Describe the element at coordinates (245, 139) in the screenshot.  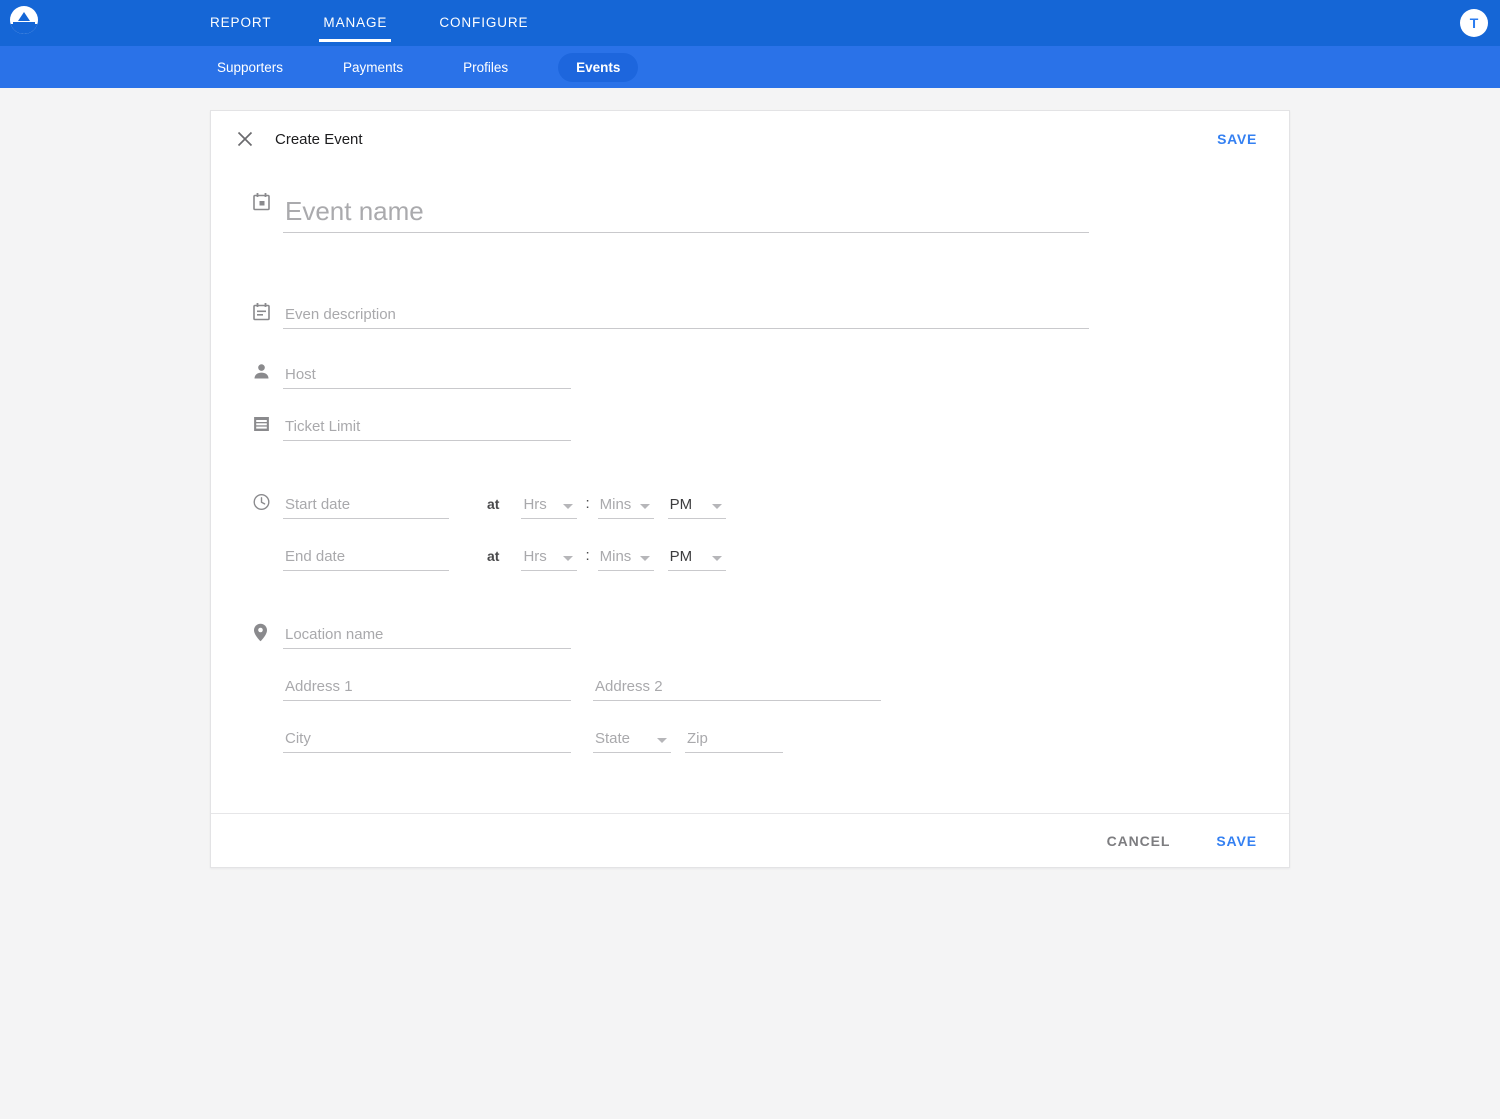
I see `close-icon` at that location.